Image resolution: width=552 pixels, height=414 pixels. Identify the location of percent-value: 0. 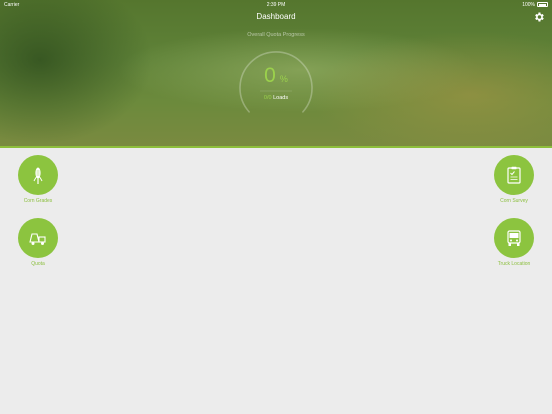
(270, 75).